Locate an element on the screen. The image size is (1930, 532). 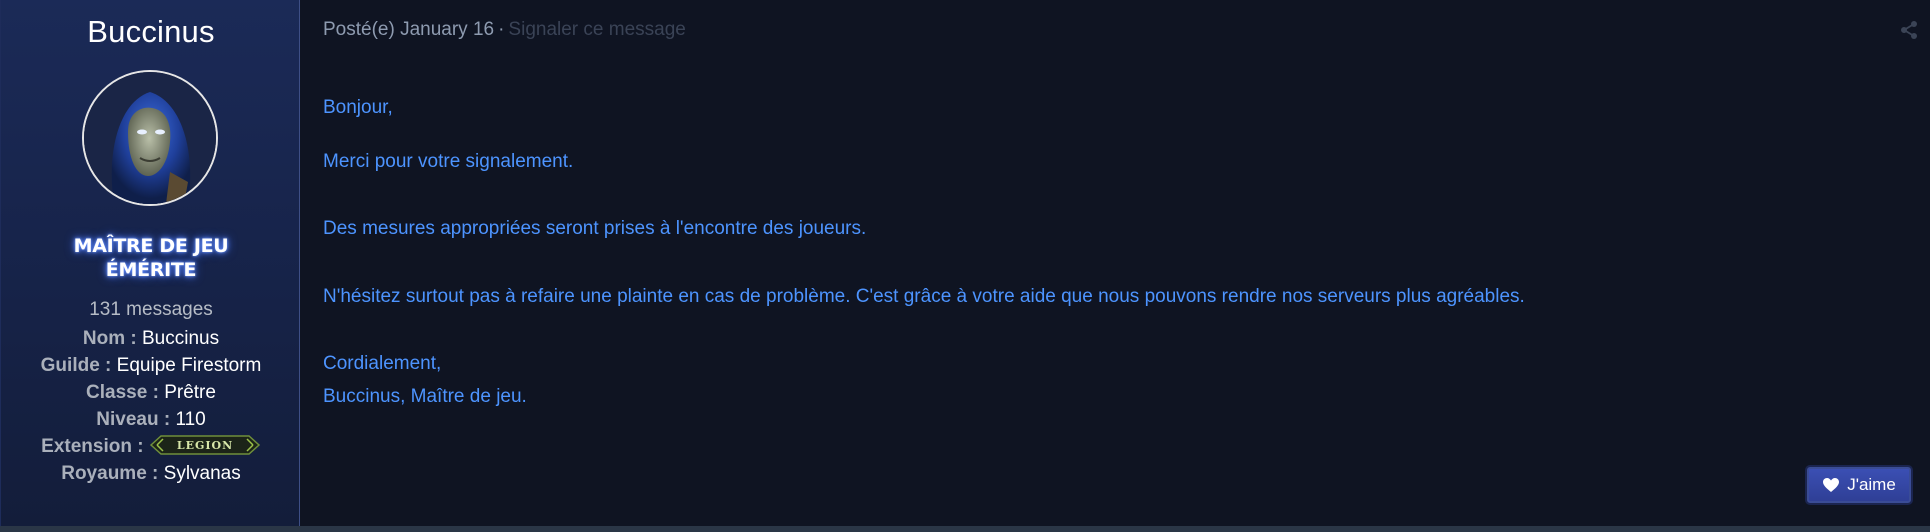
info-value: Sylvanas is located at coordinates (202, 473).